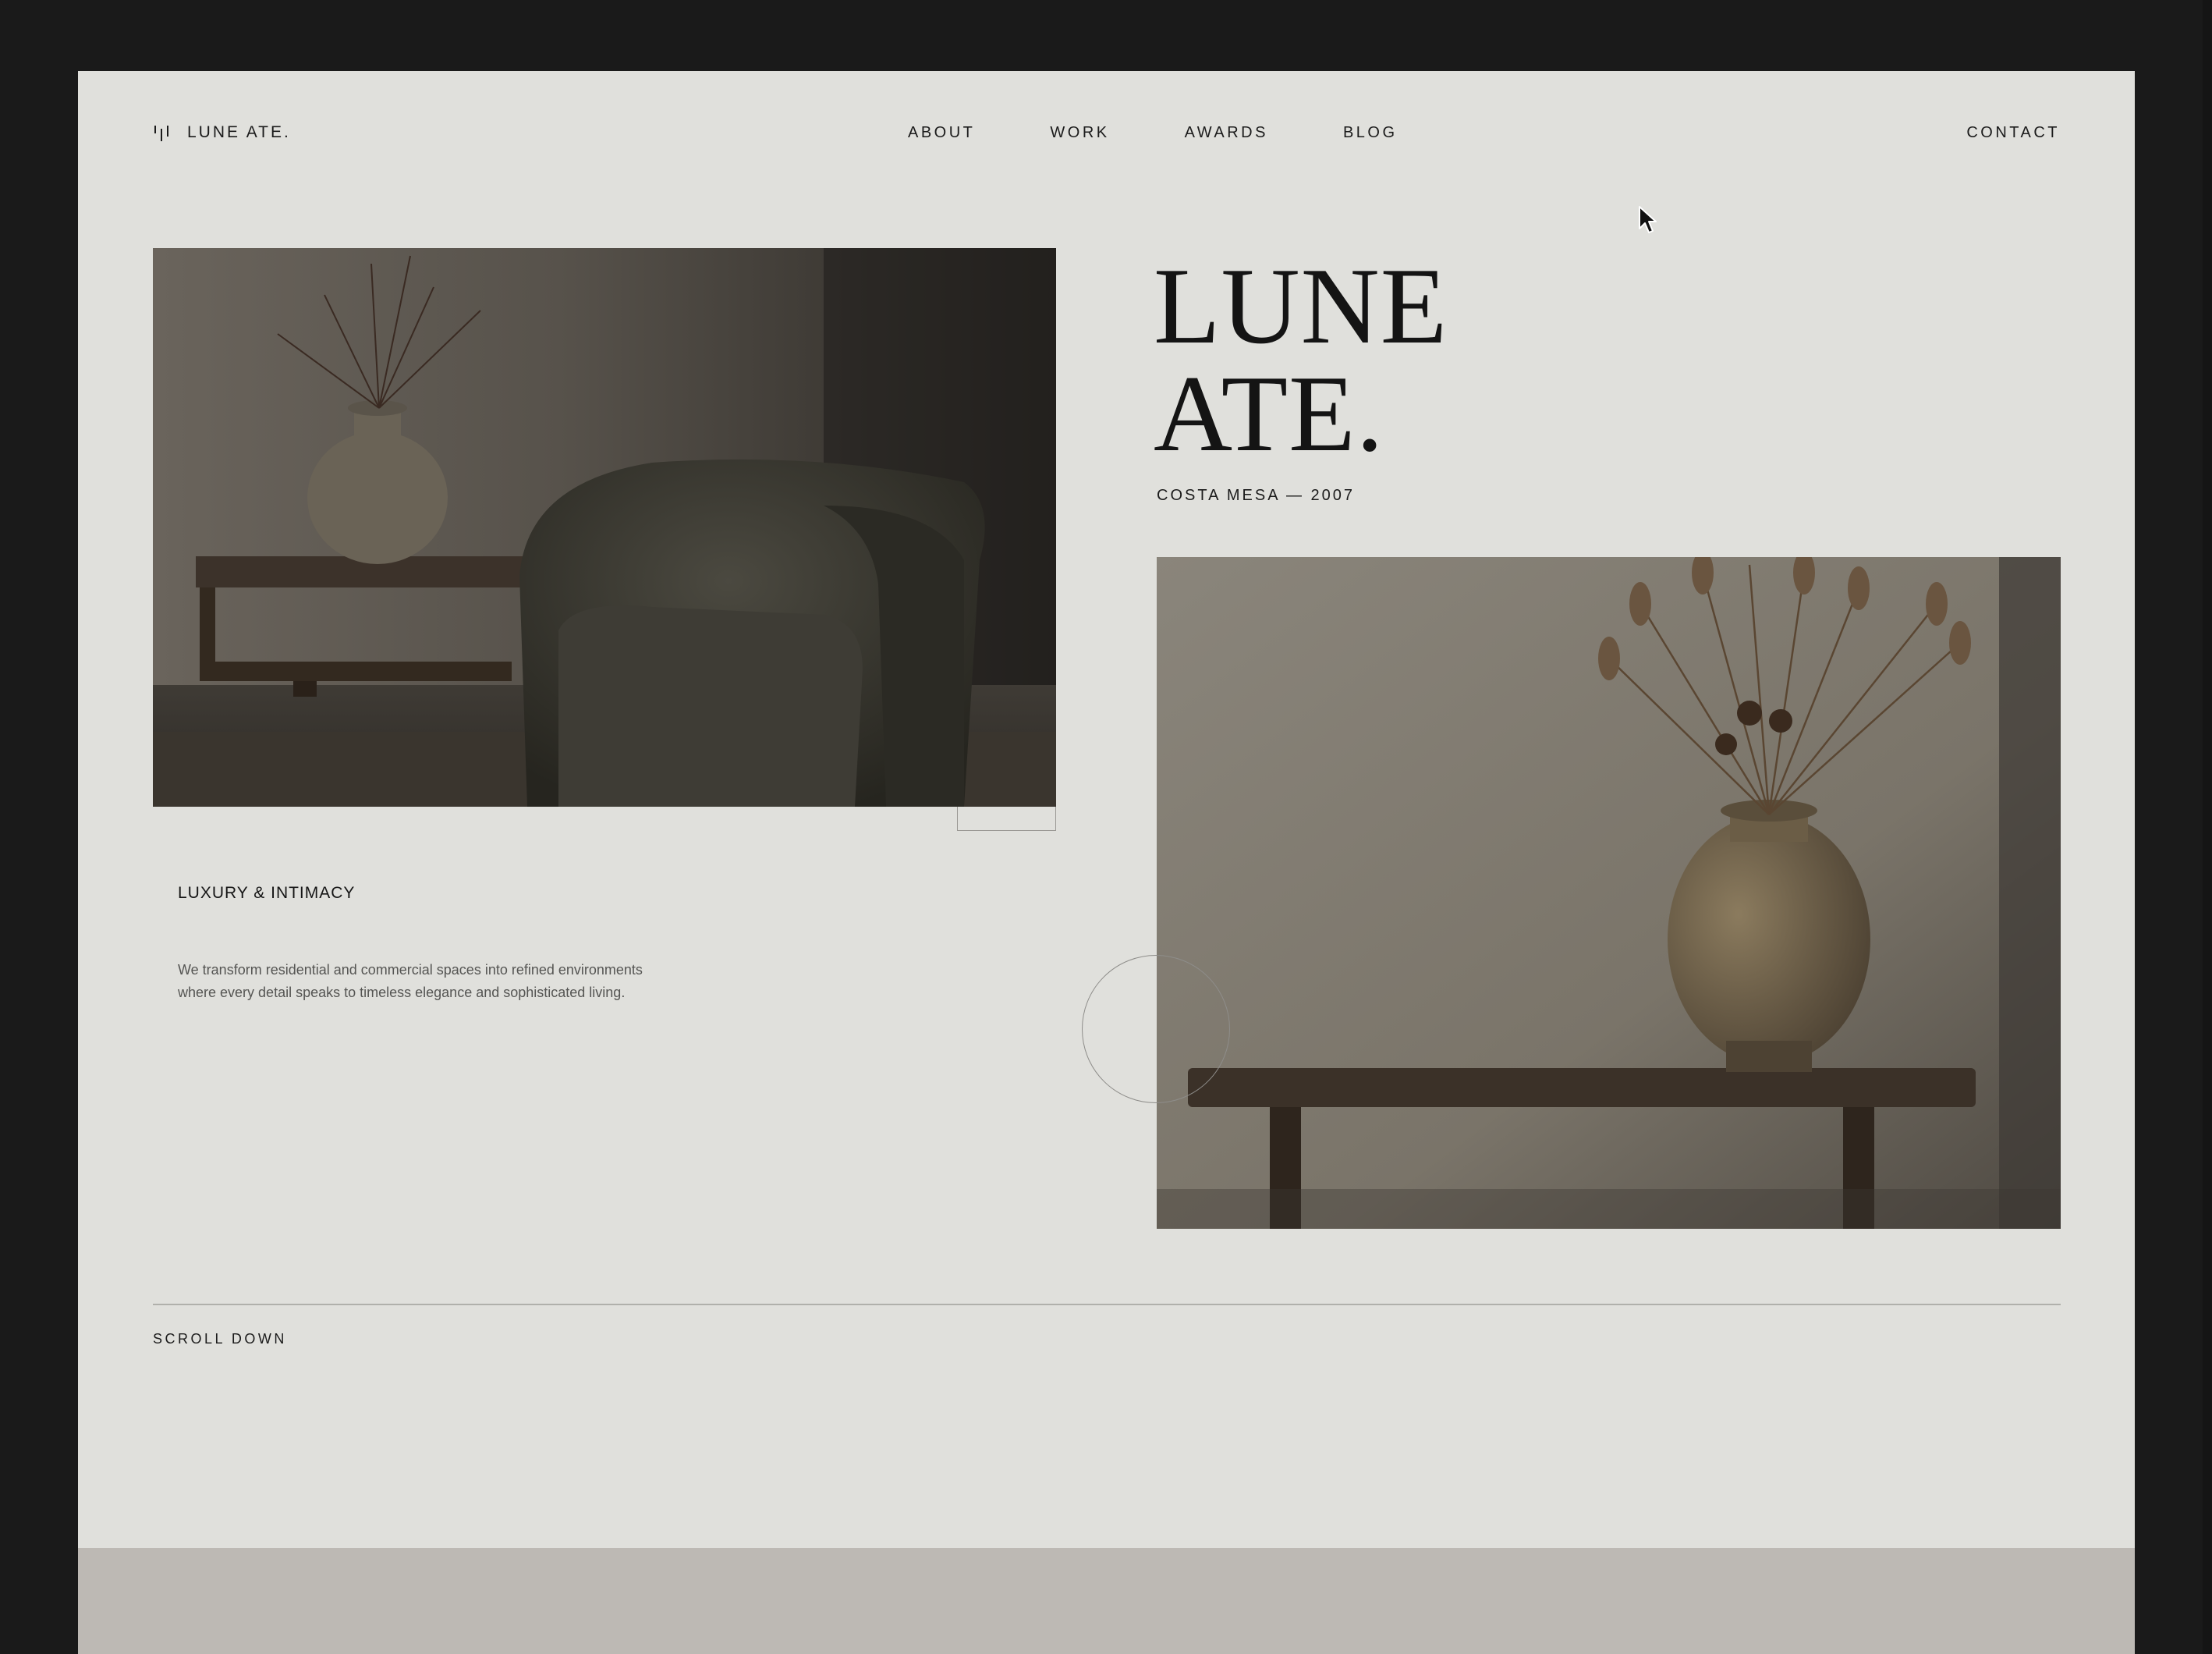  I want to click on brand-logo: LUNE ATE., so click(222, 133).